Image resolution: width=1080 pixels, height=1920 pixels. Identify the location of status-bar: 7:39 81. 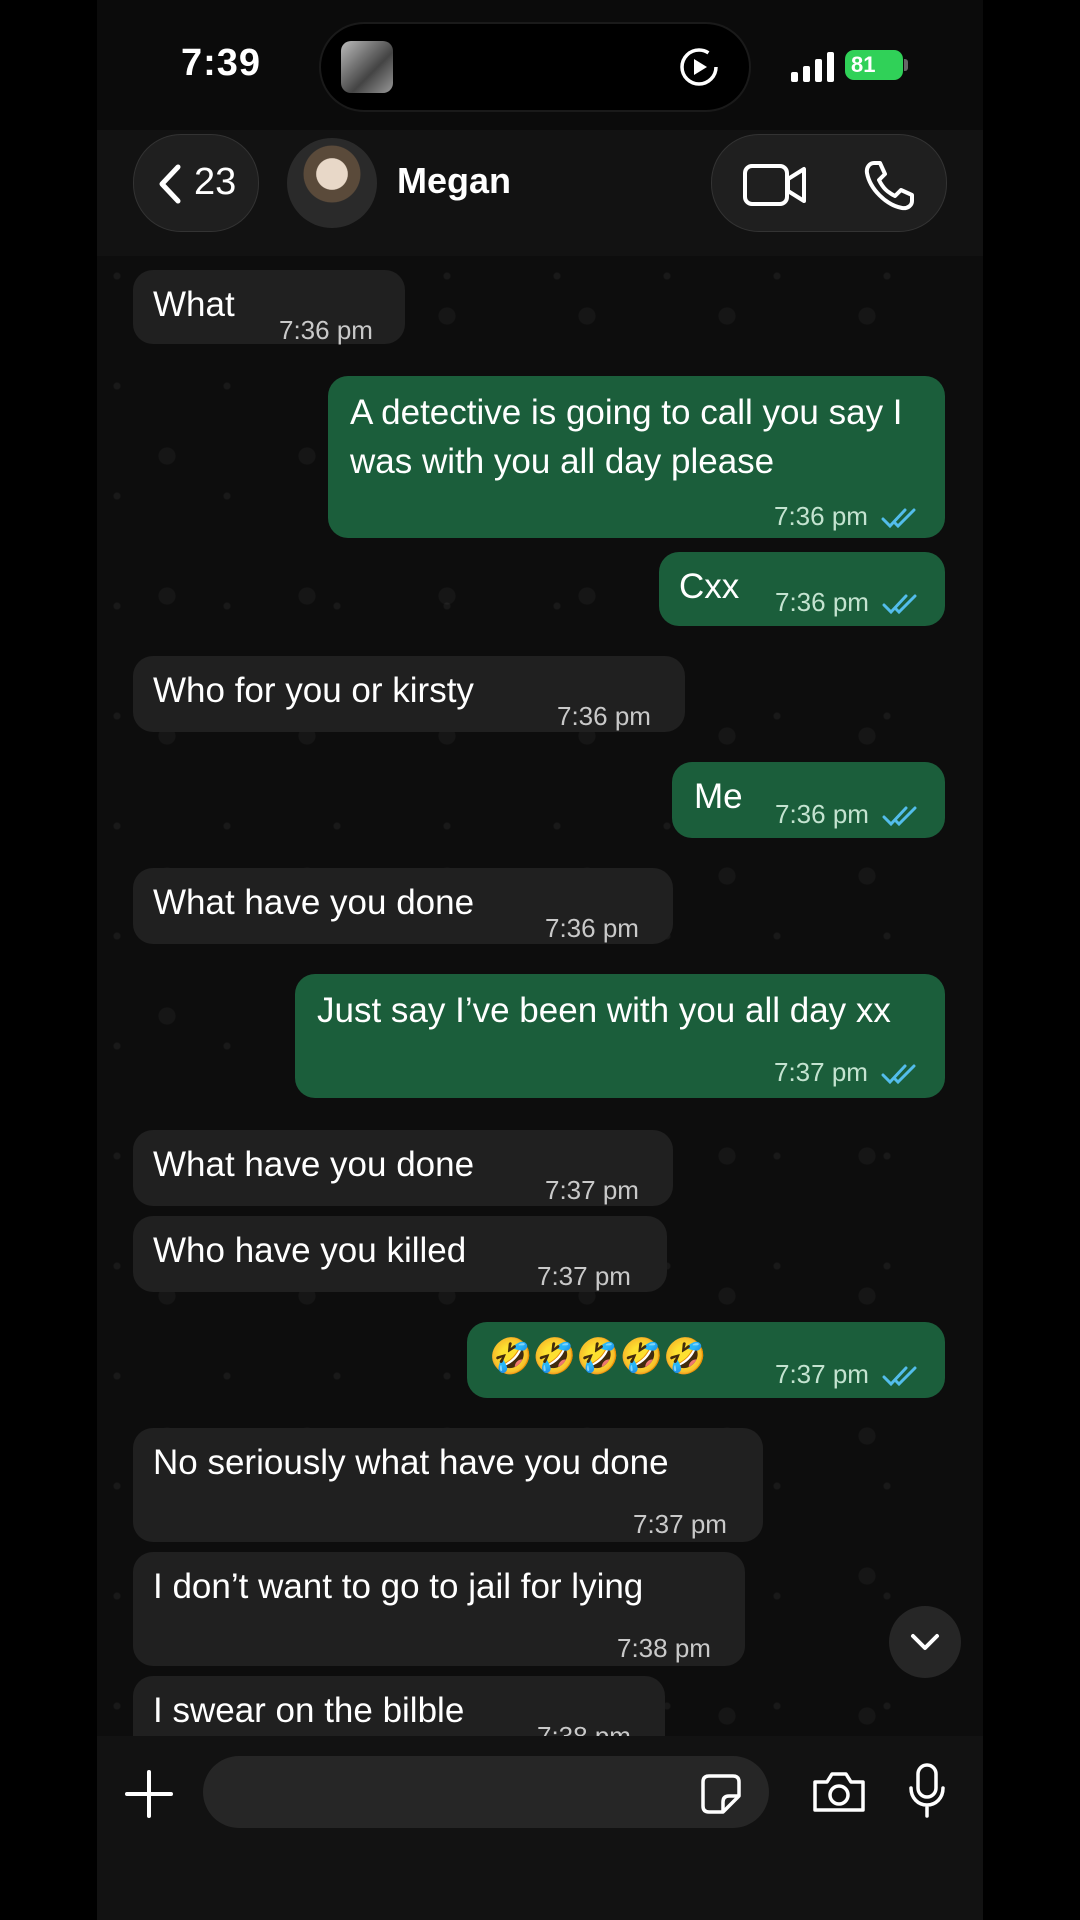
(540, 65).